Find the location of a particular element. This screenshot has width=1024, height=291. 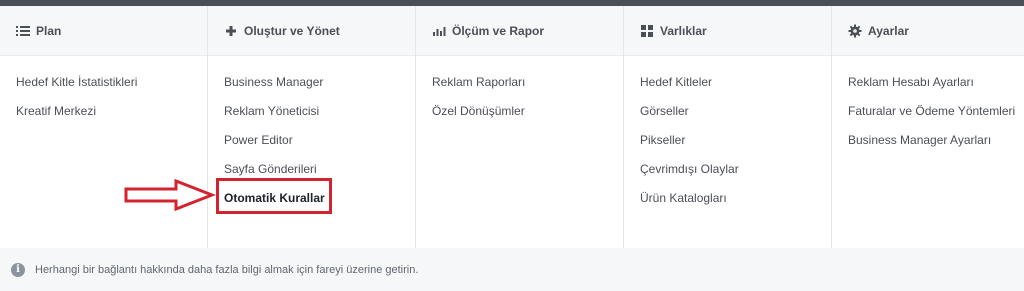

menu-item-audiences: Hedef Kitleler is located at coordinates (727, 88).